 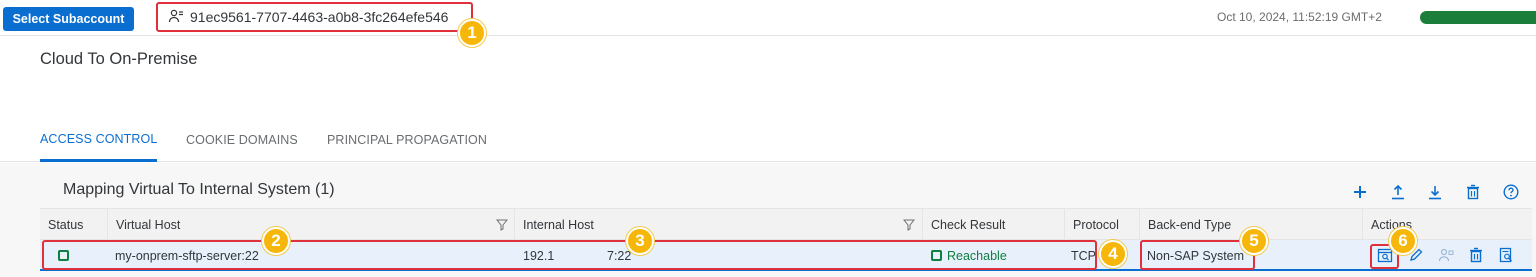 I want to click on highlight-subaccount-id, so click(x=314, y=17).